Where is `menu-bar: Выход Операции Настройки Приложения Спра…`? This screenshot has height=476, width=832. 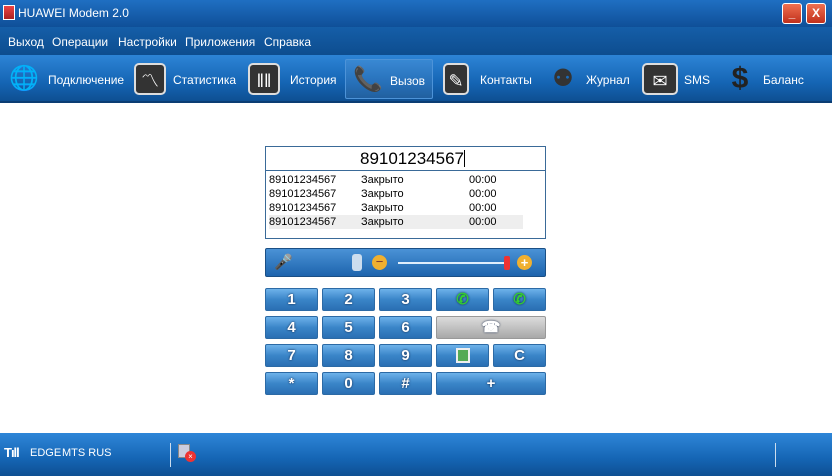
menu-bar: Выход Операции Настройки Приложения Спра… is located at coordinates (416, 41).